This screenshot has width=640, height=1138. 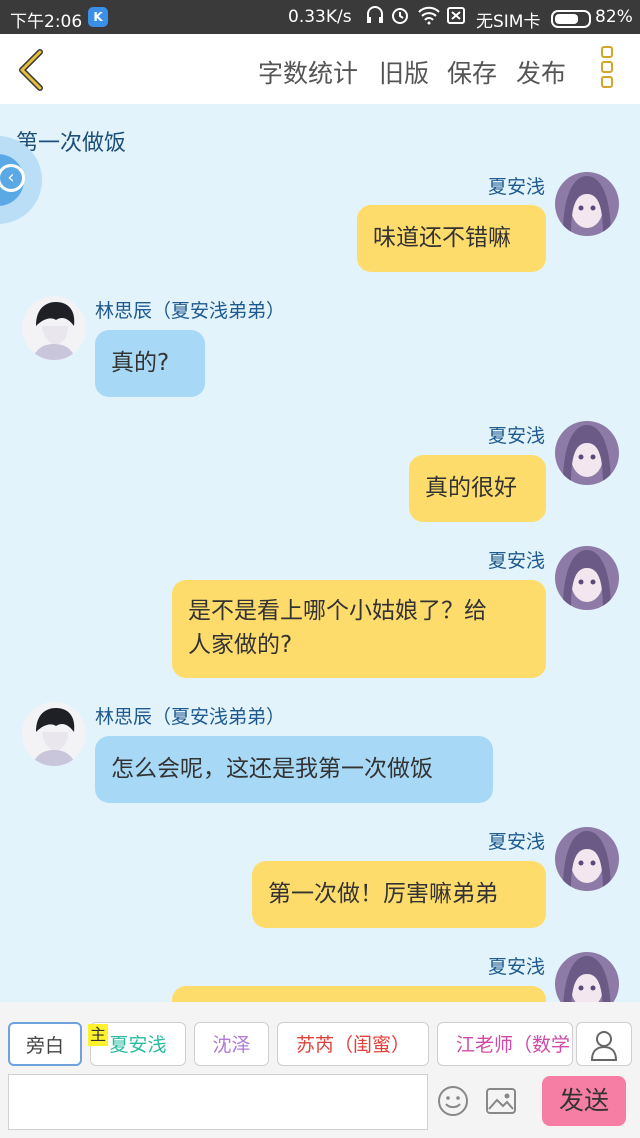 I want to click on alarm-icon, so click(x=400, y=17).